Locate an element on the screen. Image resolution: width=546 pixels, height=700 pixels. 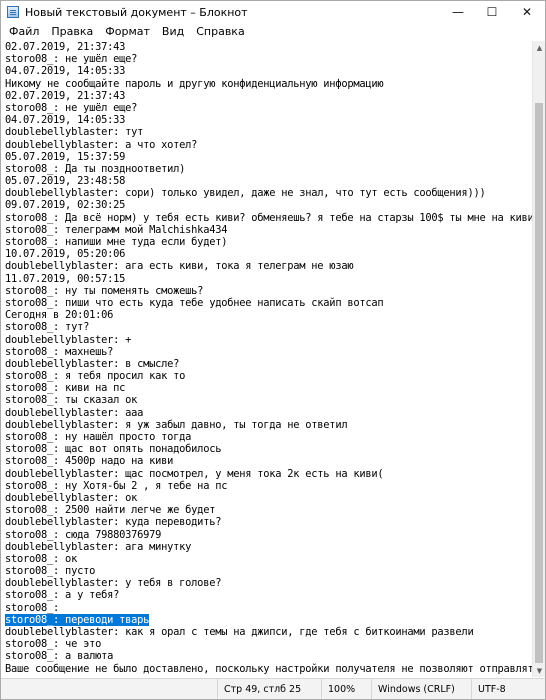
text-line: doublebellyblaster: + is located at coordinates (268, 340).